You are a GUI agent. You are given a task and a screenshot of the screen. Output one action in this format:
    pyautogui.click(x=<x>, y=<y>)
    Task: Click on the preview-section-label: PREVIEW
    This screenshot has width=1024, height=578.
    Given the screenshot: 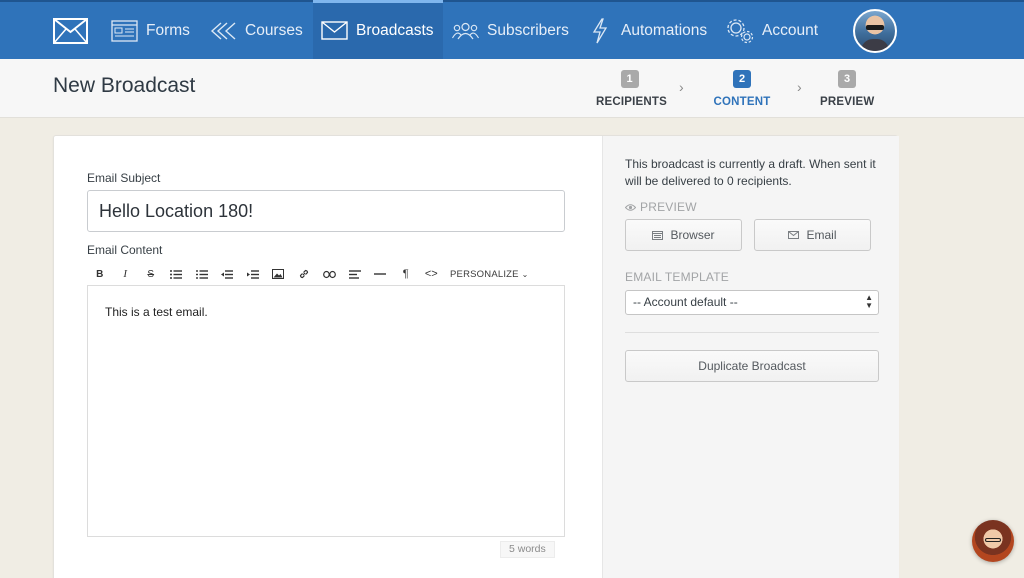 What is the action you would take?
    pyautogui.click(x=661, y=207)
    